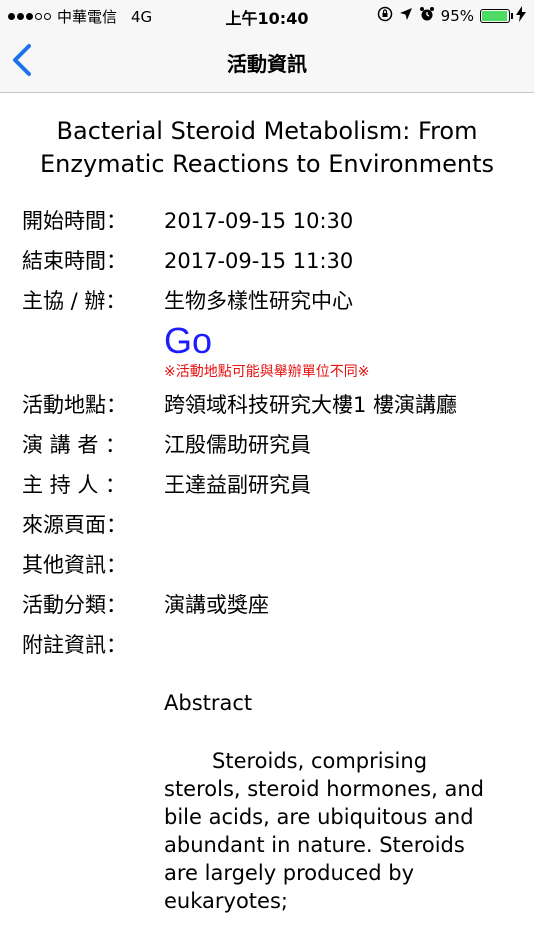 The width and height of the screenshot is (534, 950). Describe the element at coordinates (74, 485) in the screenshot. I see `host-label: 主 持 人 ：` at that location.